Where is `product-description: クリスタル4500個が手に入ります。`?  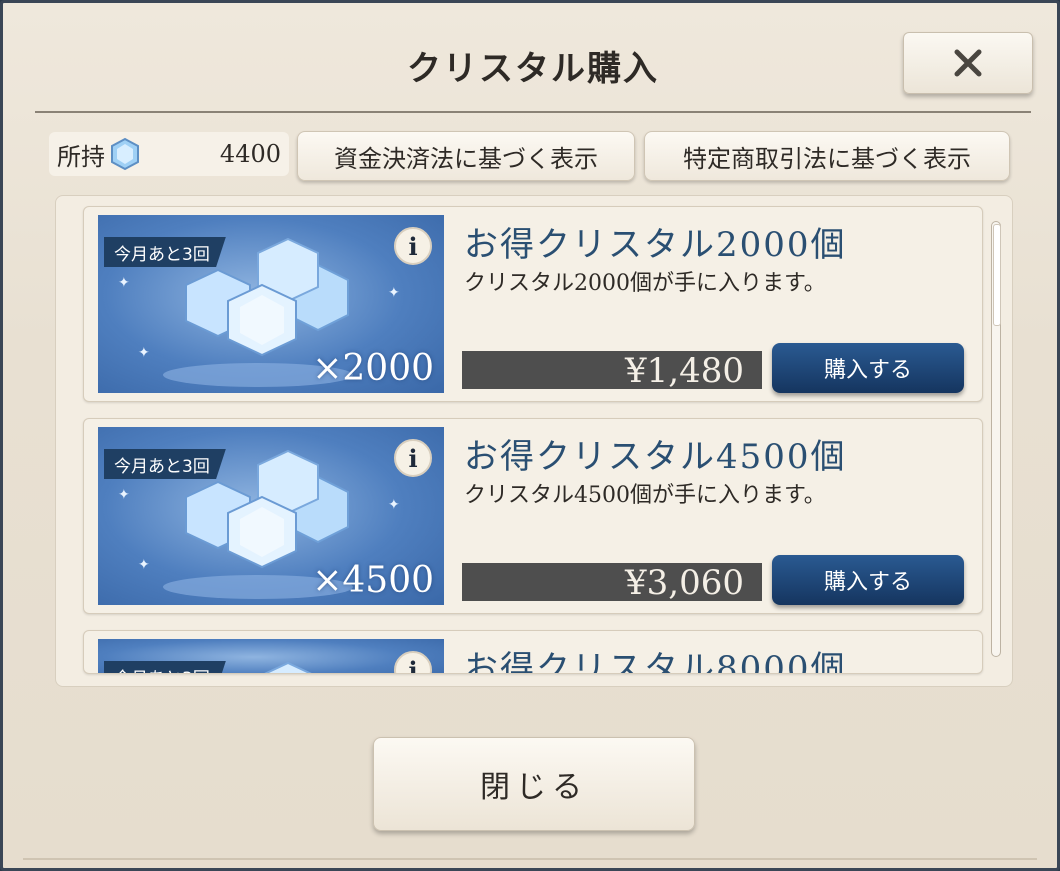
product-description: クリスタル4500個が手に入ります。 is located at coordinates (645, 495).